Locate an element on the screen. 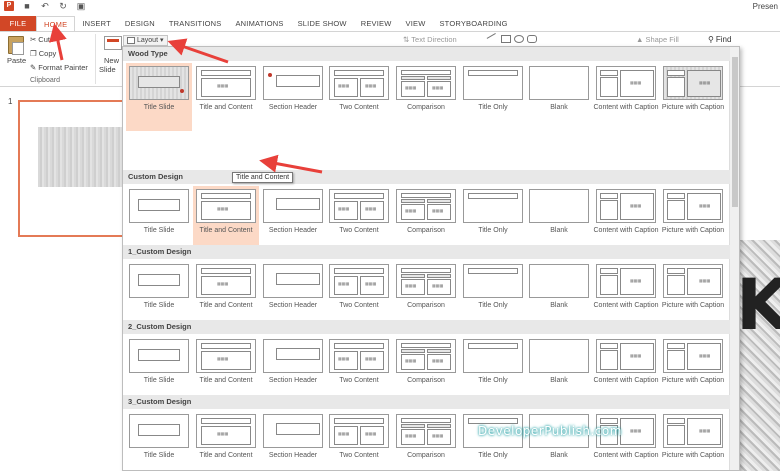  arrow-to-home-tab is located at coordinates (58, 42).